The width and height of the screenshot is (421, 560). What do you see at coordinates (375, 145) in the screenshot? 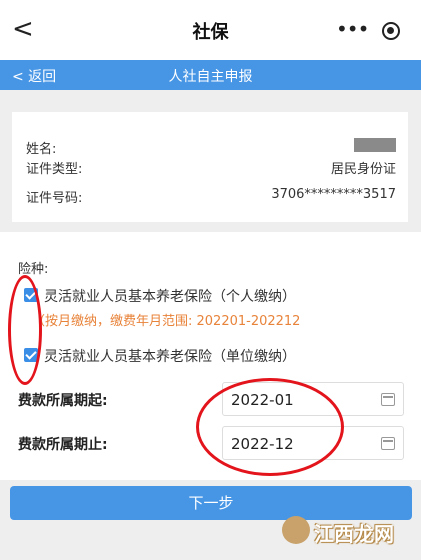
I see `name-redacted` at bounding box center [375, 145].